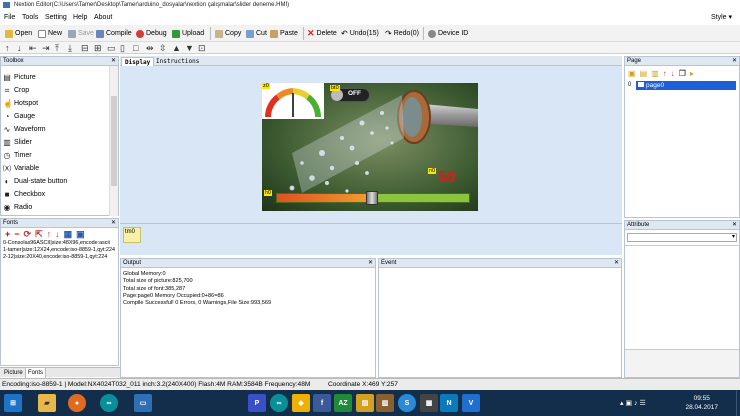 This screenshot has width=740, height=416. I want to click on lock-icon: ⊡, so click(202, 48).